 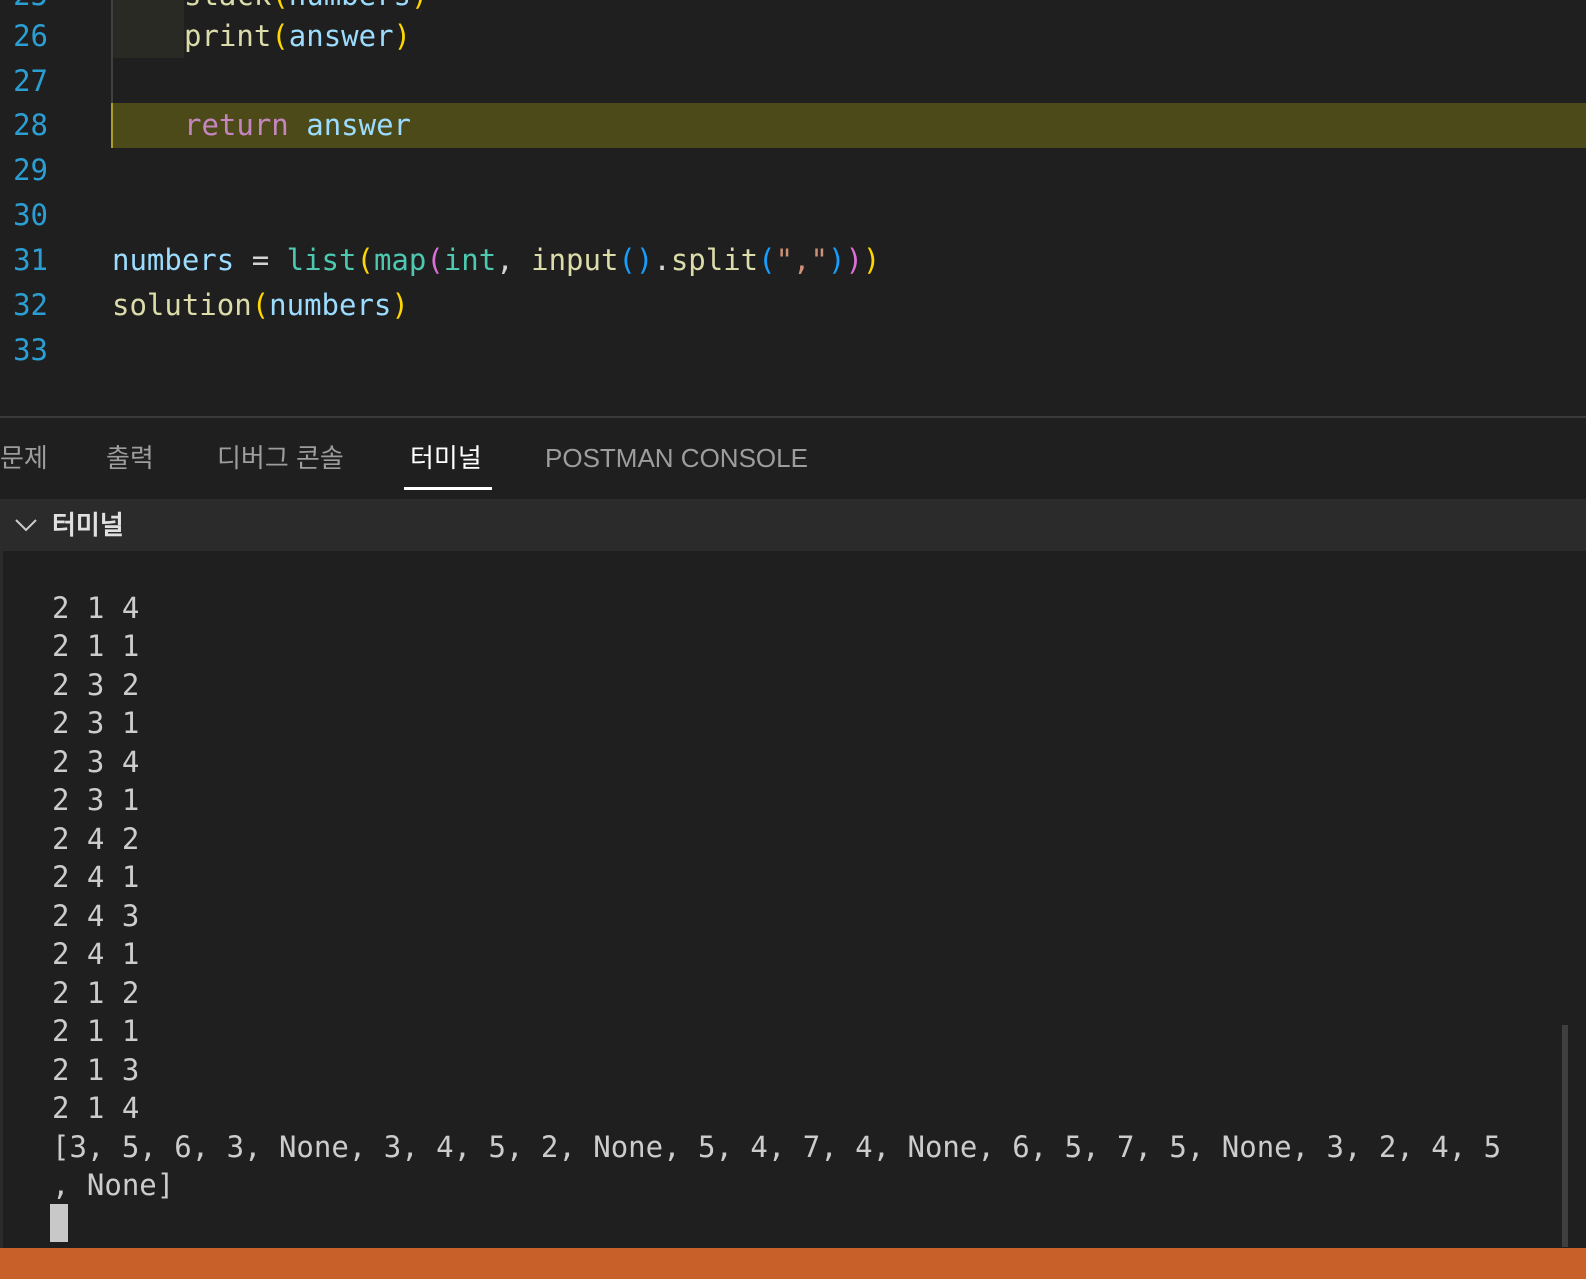 What do you see at coordinates (793, 525) in the screenshot?
I see `terminal-section-header: 터미널` at bounding box center [793, 525].